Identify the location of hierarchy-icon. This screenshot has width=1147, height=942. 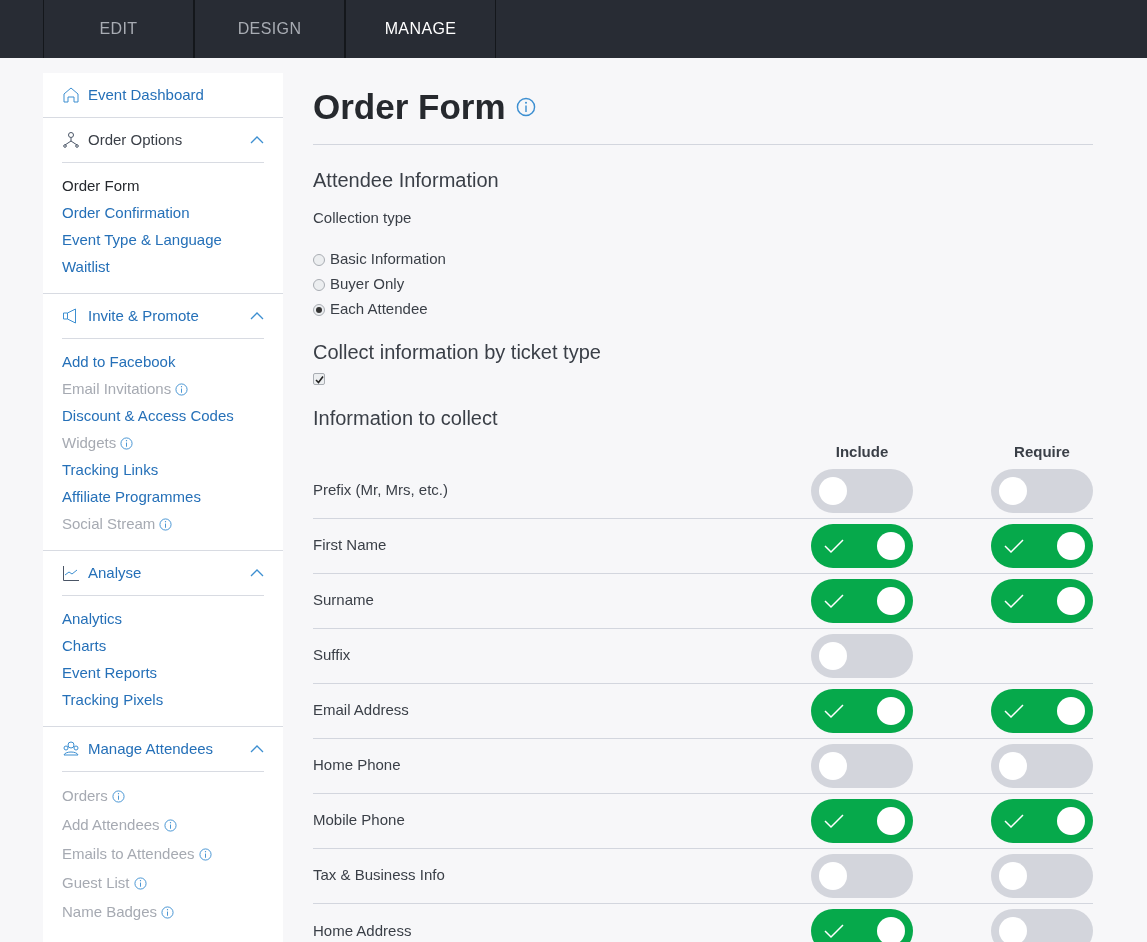
(71, 140).